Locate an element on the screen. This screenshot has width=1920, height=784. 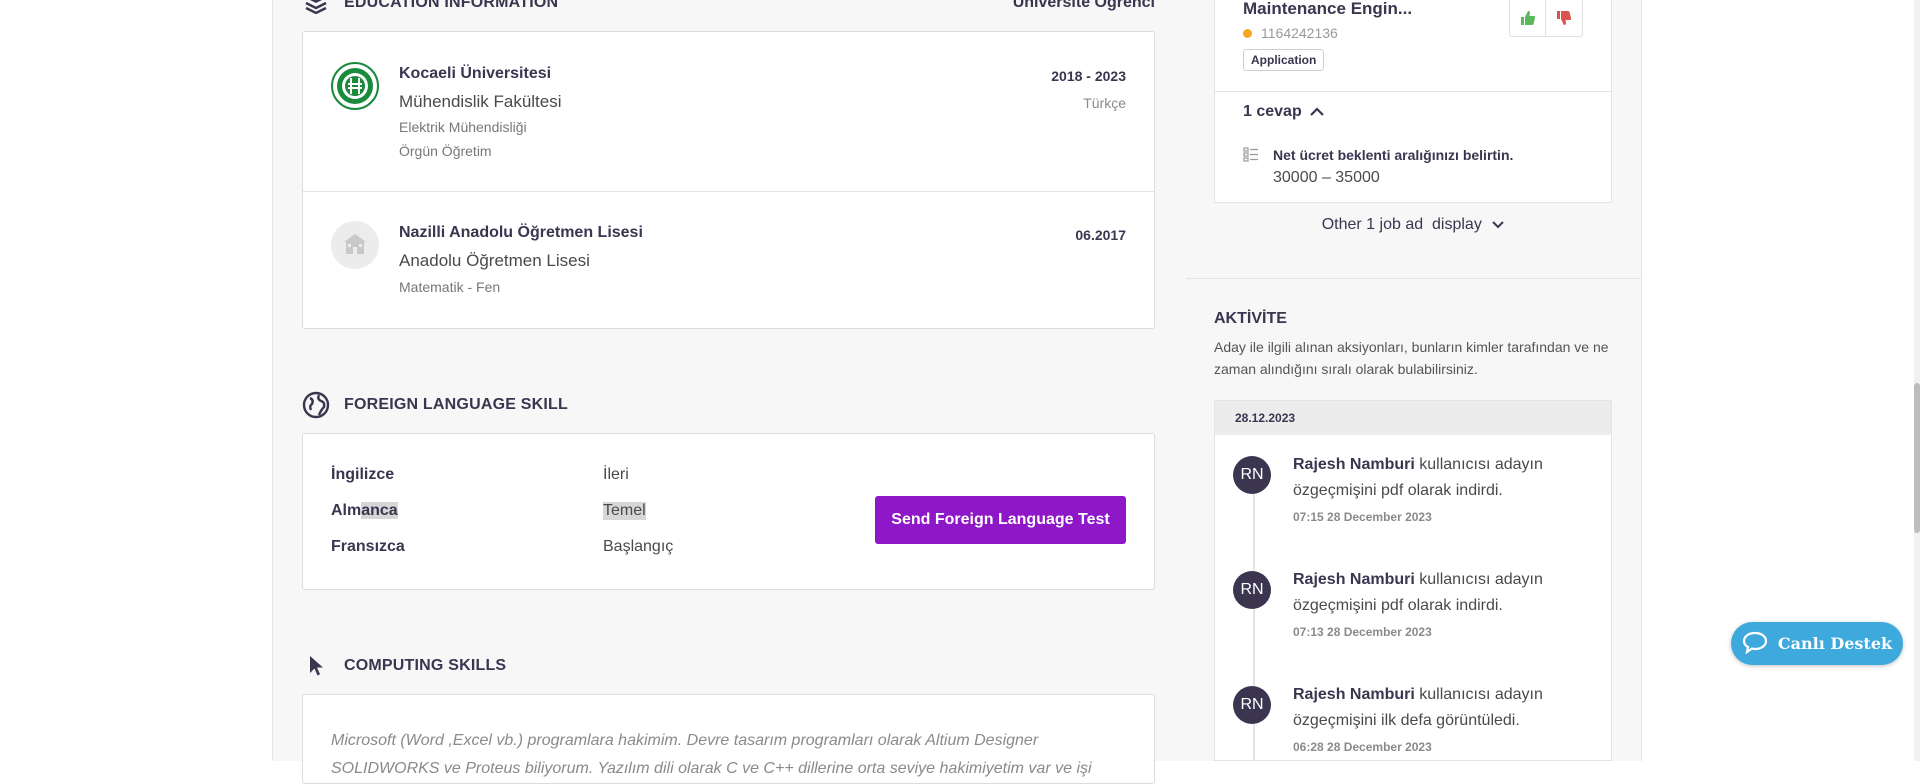
activity-title: AKTİVİTE is located at coordinates (1250, 318).